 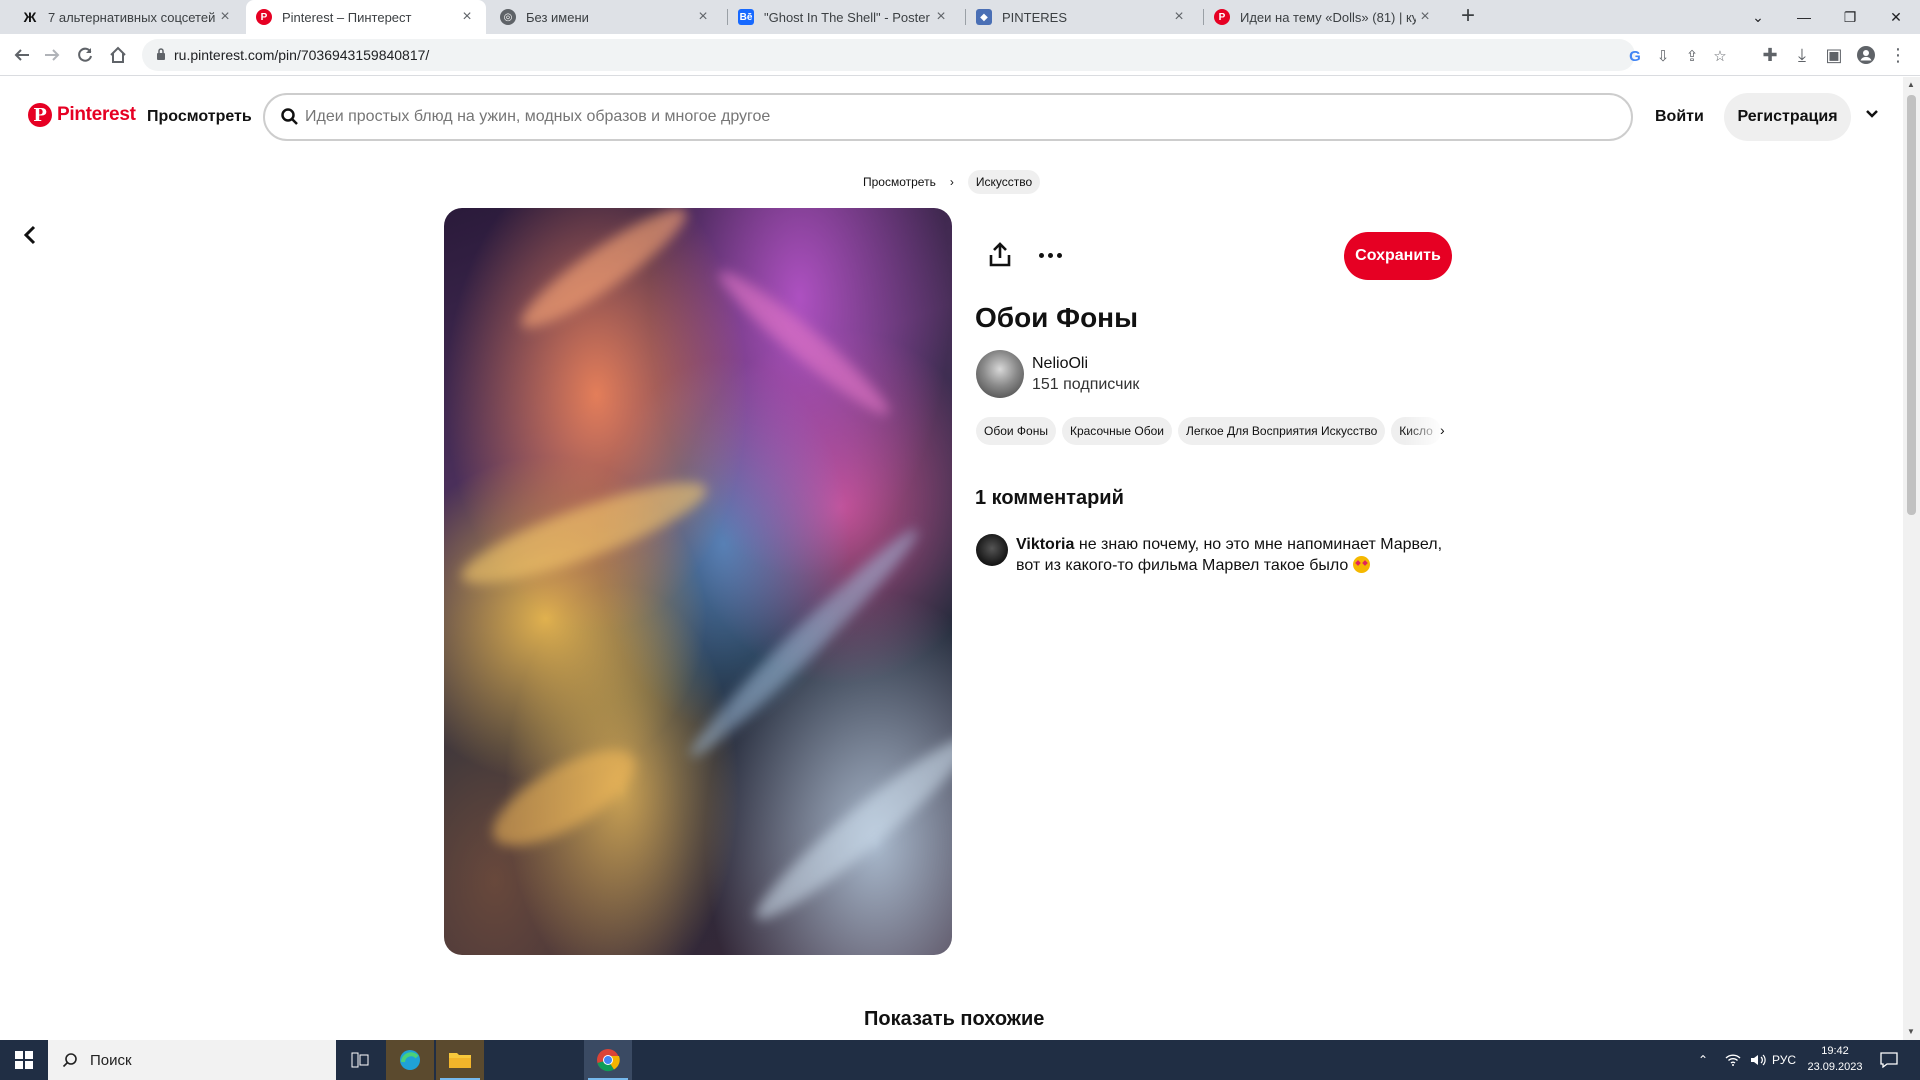 What do you see at coordinates (1281, 431) in the screenshot?
I see `tag-chip: Легкое Для Восприятия Искусство` at bounding box center [1281, 431].